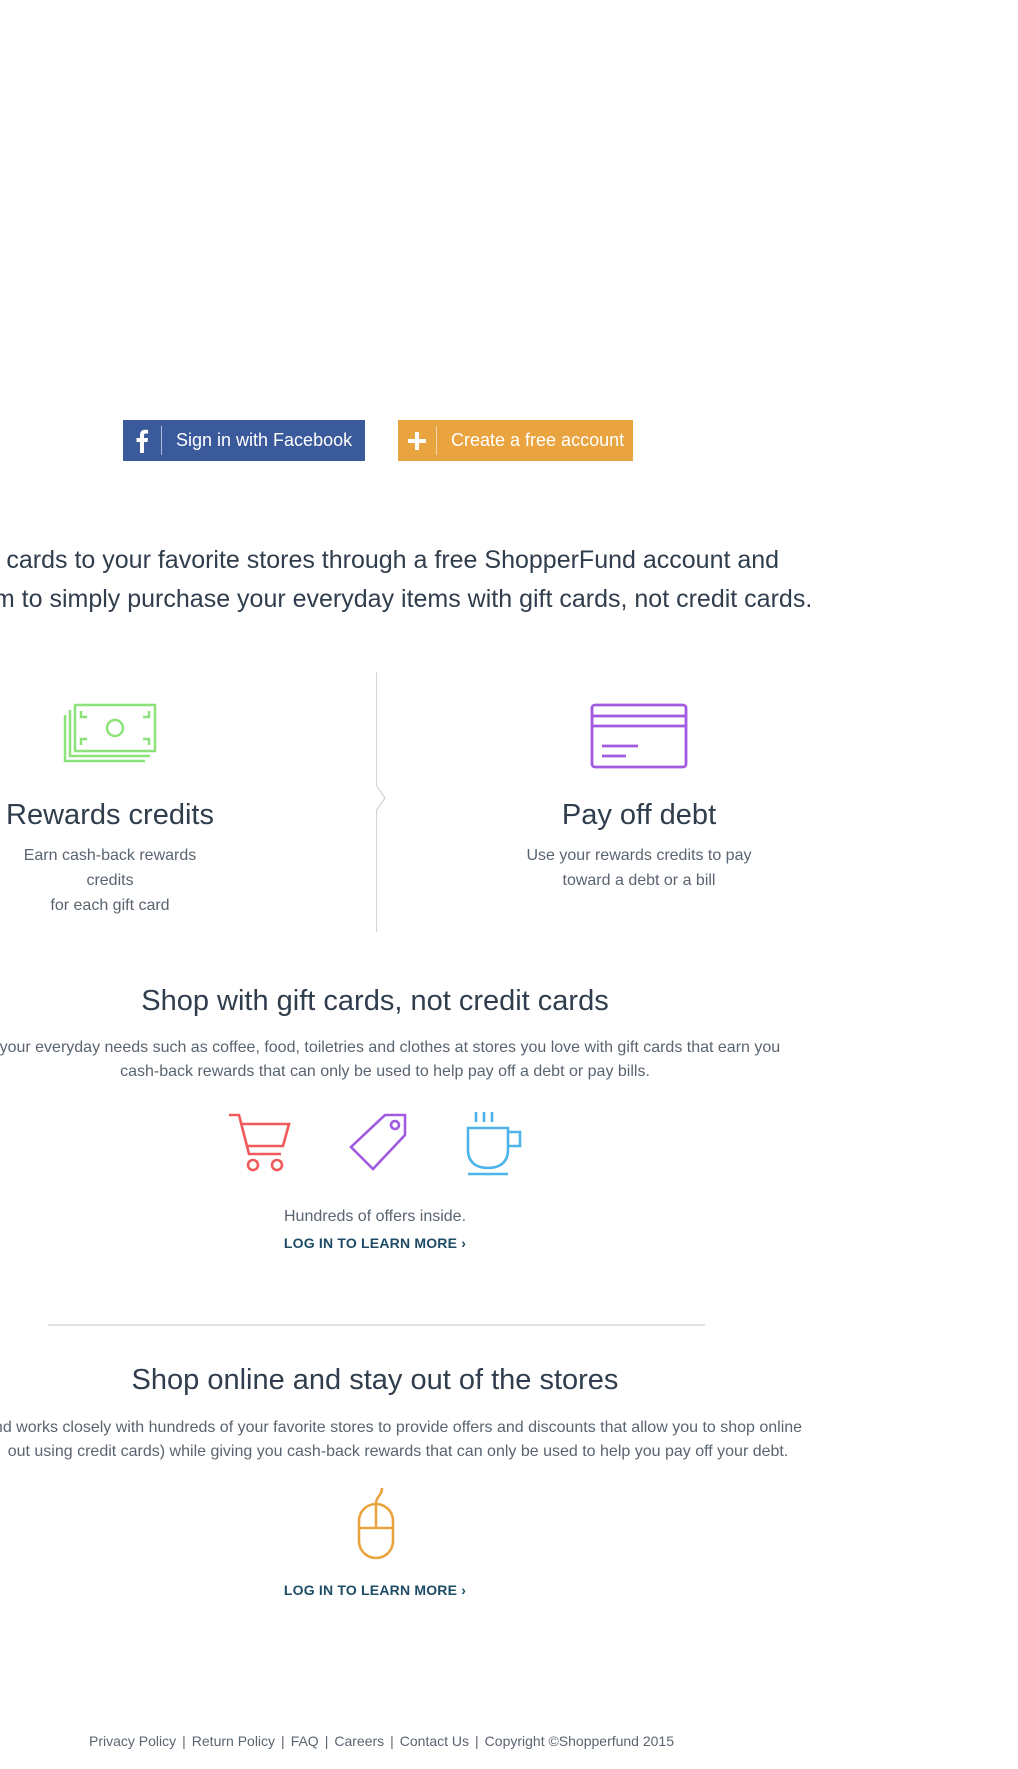 This screenshot has width=1018, height=1769. Describe the element at coordinates (260, 1142) in the screenshot. I see `shopping-cart-icon` at that location.